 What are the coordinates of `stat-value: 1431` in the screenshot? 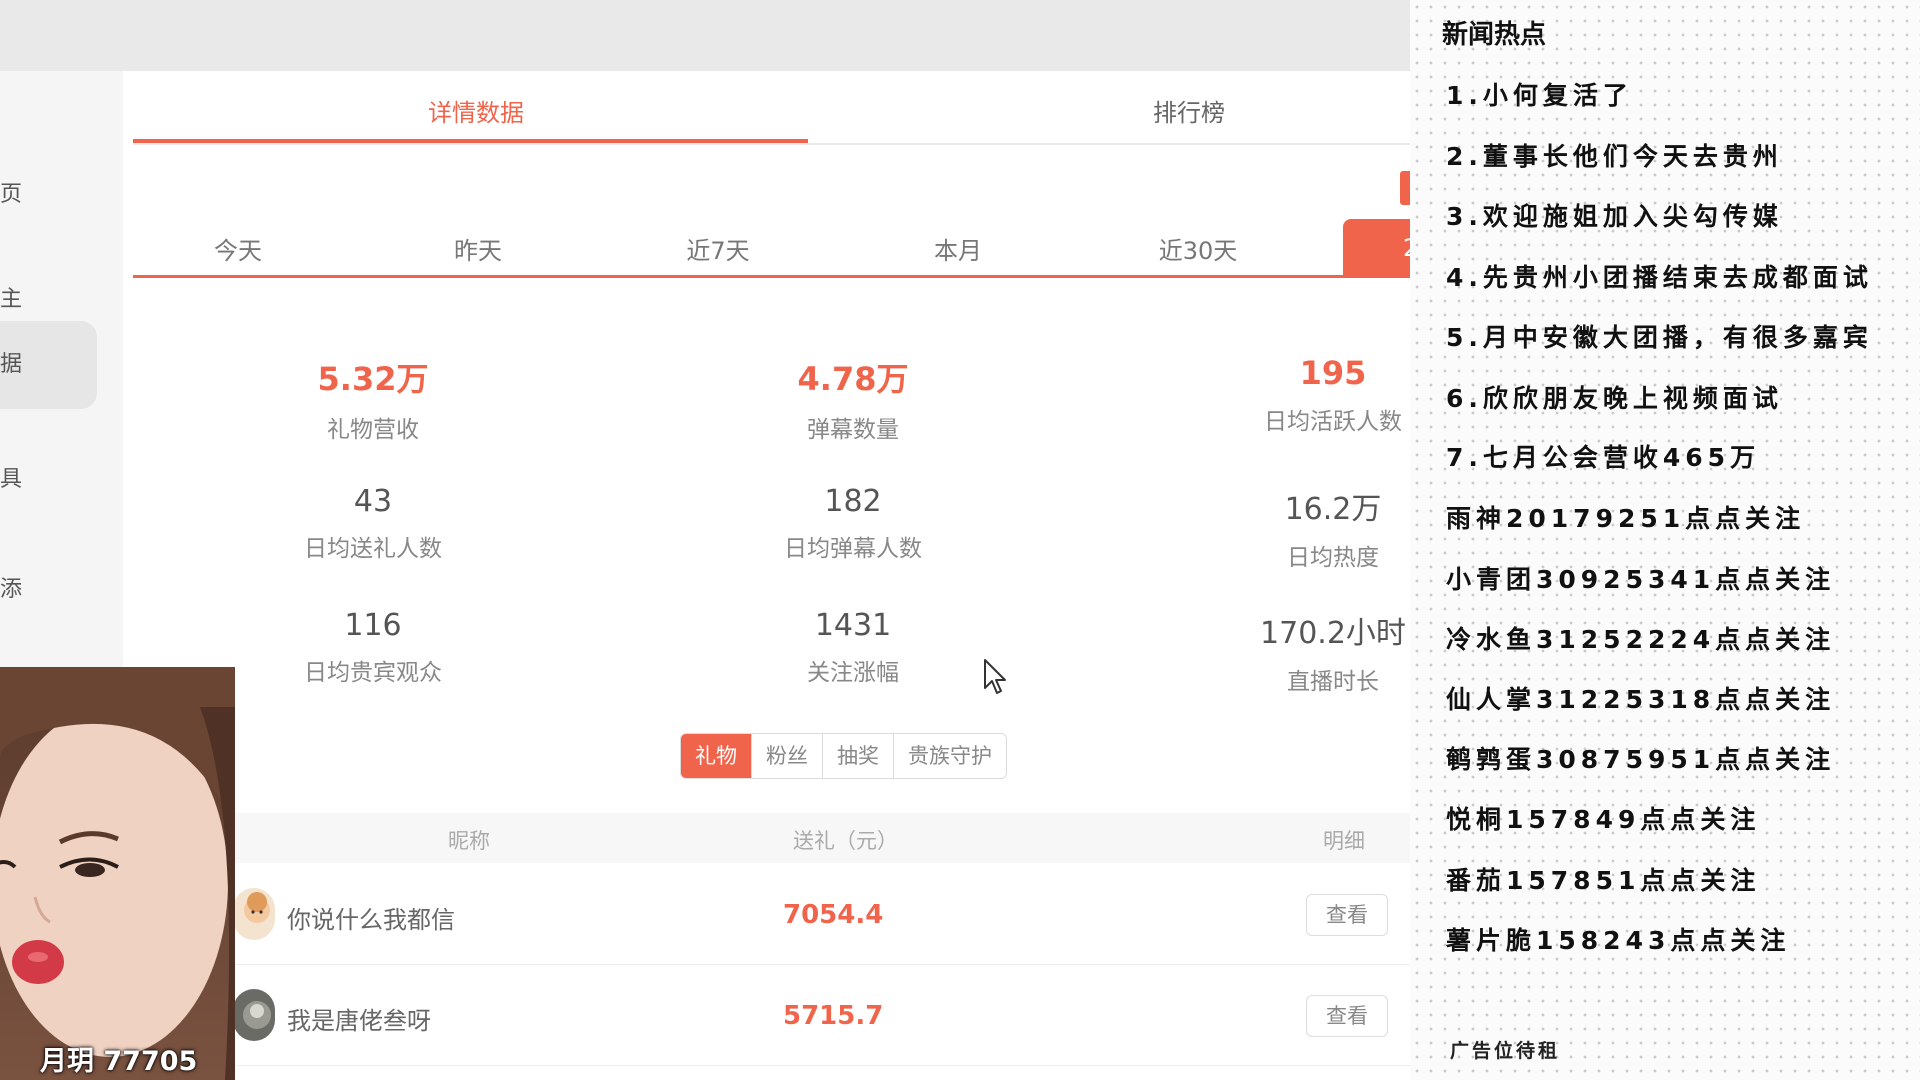 It's located at (853, 625).